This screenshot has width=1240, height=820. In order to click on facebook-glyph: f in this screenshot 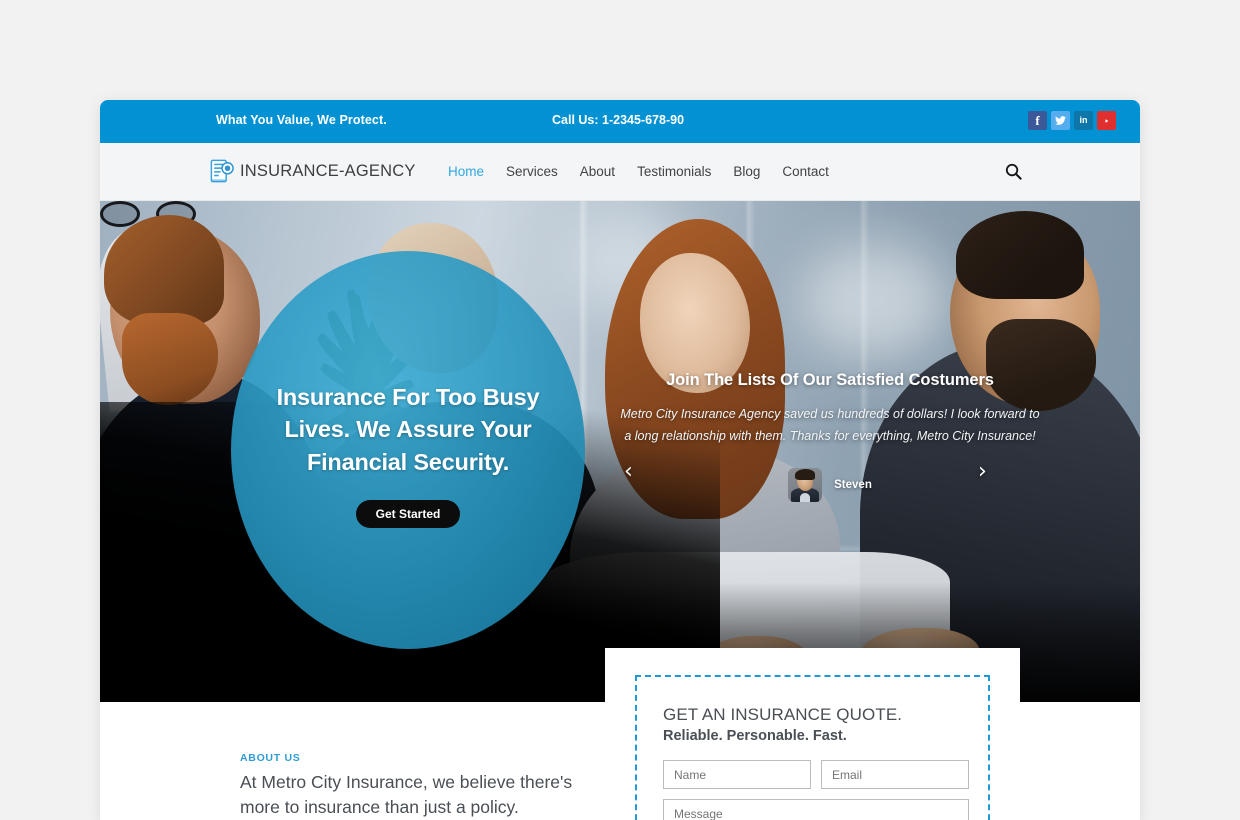, I will do `click(1037, 120)`.